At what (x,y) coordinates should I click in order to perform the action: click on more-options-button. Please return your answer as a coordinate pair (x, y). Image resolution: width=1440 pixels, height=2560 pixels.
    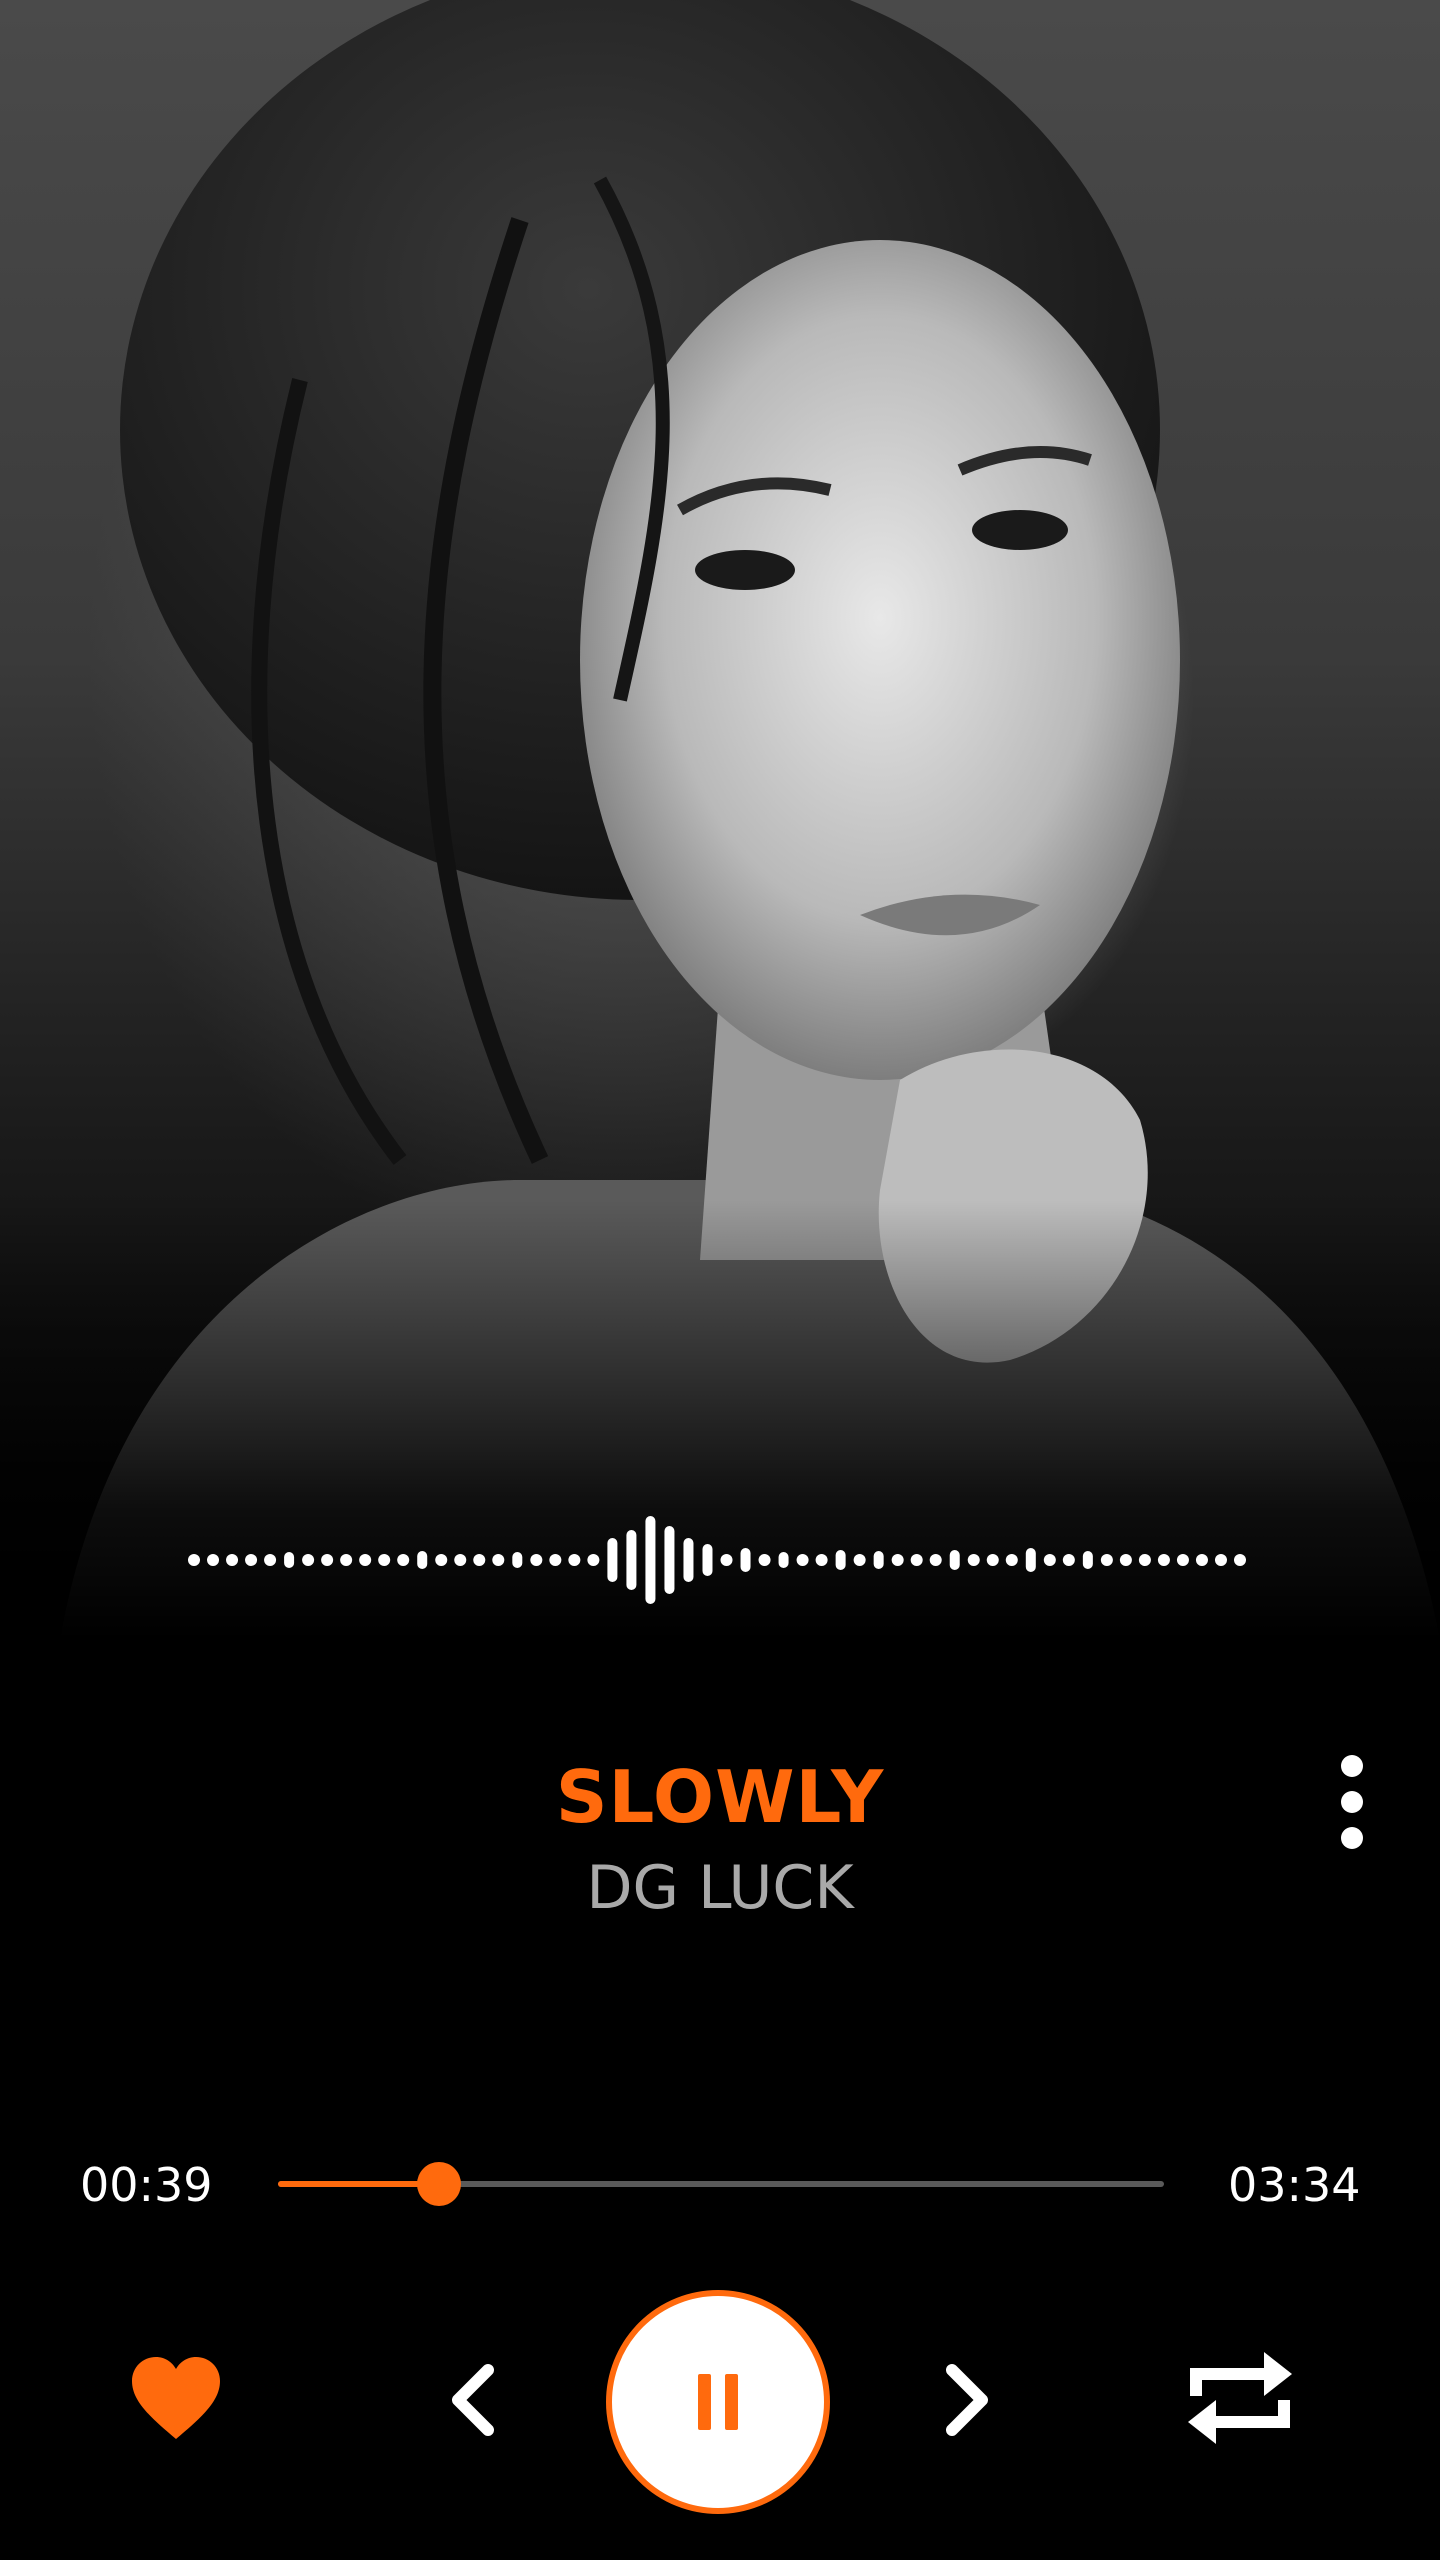
    Looking at the image, I should click on (1352, 1802).